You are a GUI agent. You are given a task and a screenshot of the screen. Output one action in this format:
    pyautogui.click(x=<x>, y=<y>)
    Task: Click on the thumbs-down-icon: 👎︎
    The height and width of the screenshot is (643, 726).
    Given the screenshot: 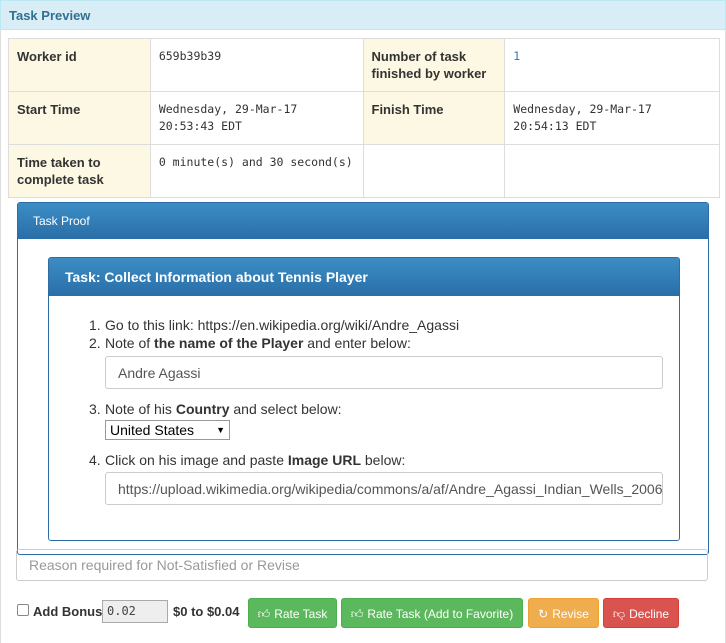 What is the action you would take?
    pyautogui.click(x=619, y=614)
    